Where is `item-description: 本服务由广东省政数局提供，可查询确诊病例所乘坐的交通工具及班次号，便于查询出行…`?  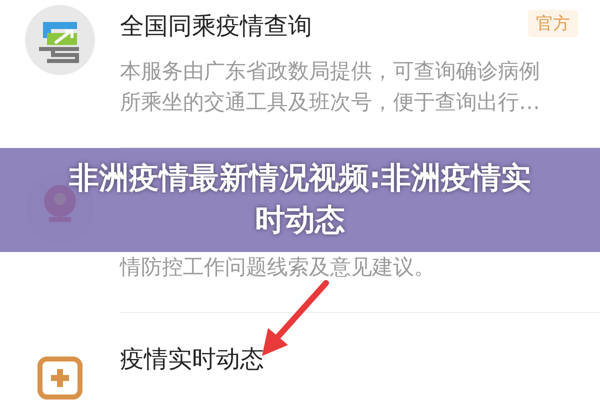
item-description: 本服务由广东省政数局提供，可查询确诊病例所乘坐的交通工具及班次号，便于查询出行… is located at coordinates (330, 87).